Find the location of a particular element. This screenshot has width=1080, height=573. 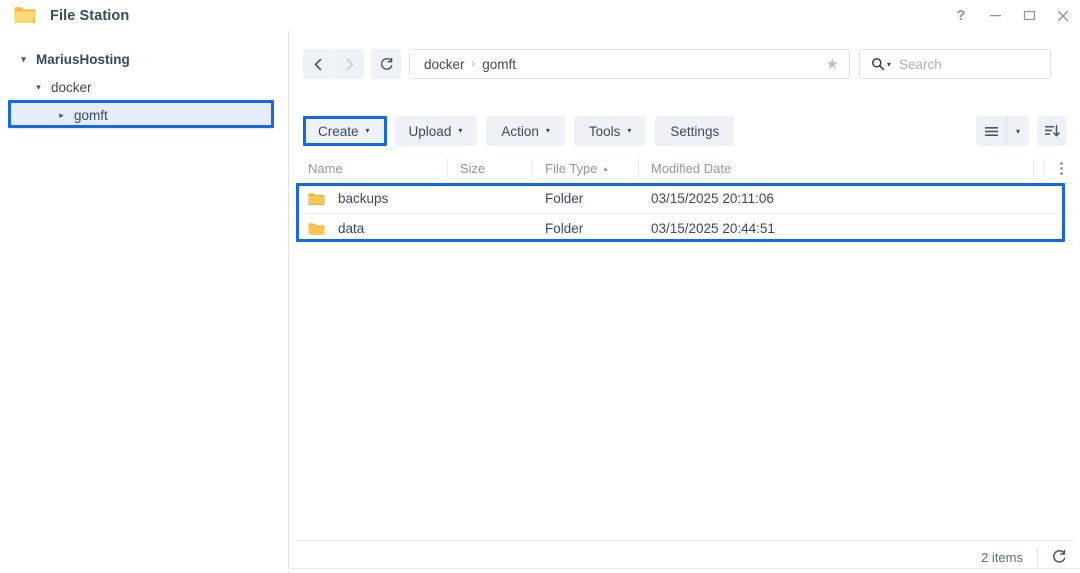

column-header-label: Modified Date is located at coordinates (691, 168).